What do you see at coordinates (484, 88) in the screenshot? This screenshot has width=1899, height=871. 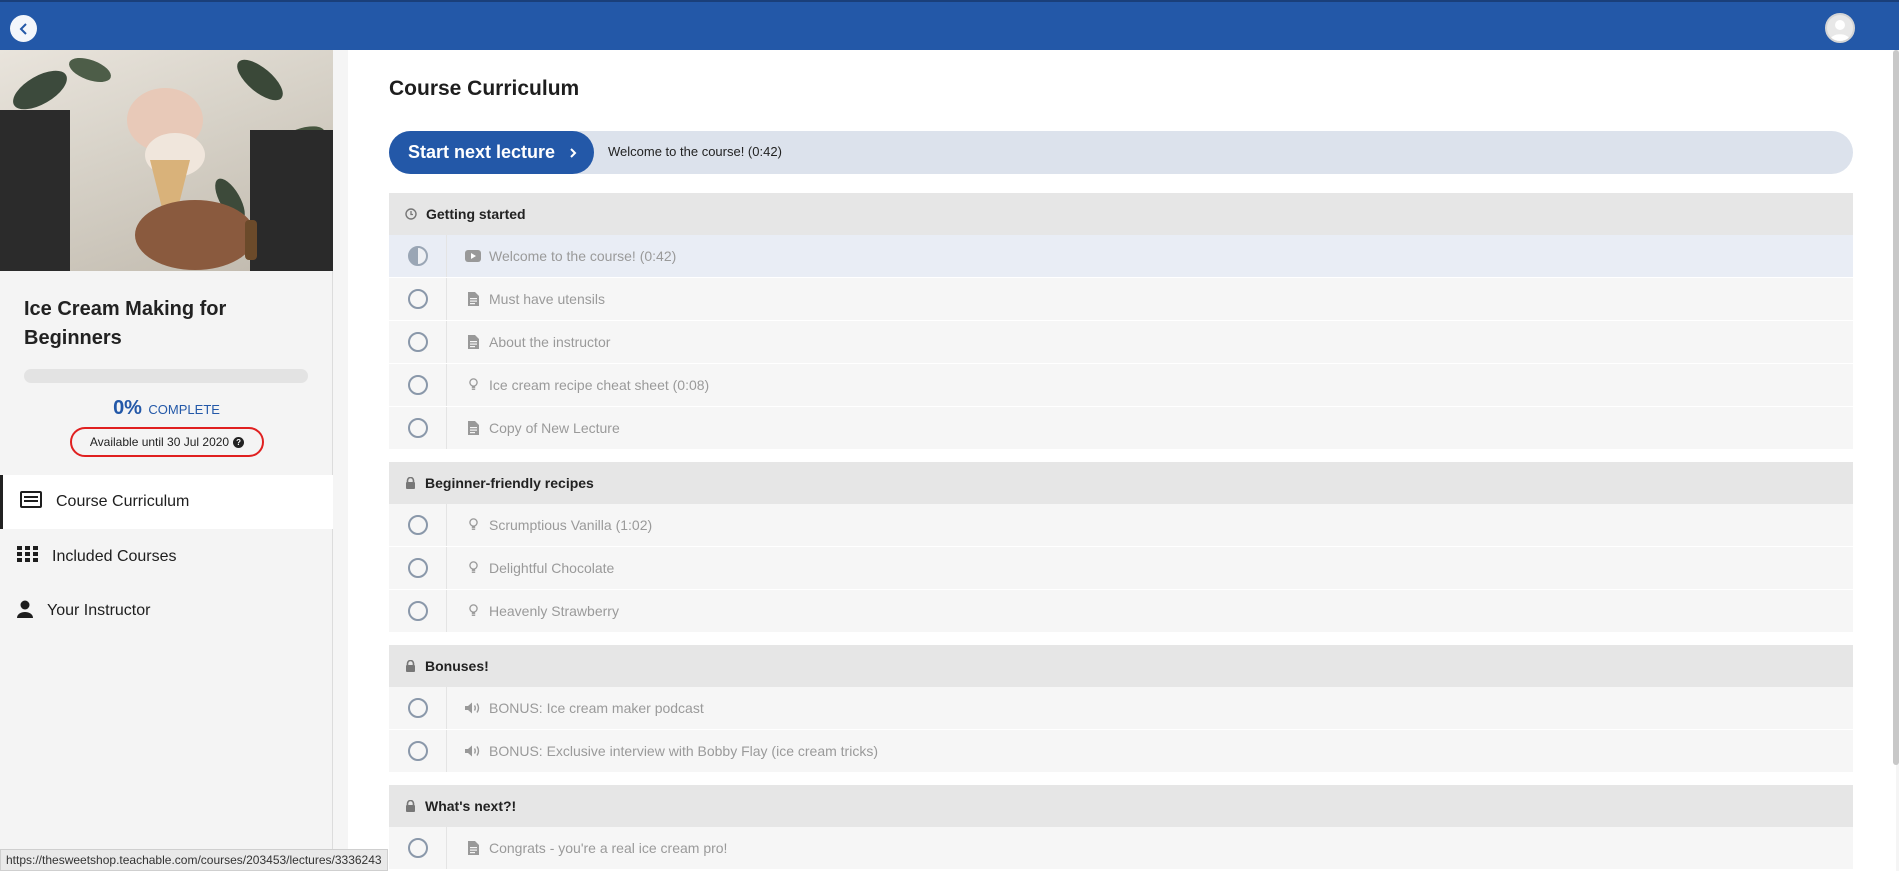 I see `page-title: Course Curriculum` at bounding box center [484, 88].